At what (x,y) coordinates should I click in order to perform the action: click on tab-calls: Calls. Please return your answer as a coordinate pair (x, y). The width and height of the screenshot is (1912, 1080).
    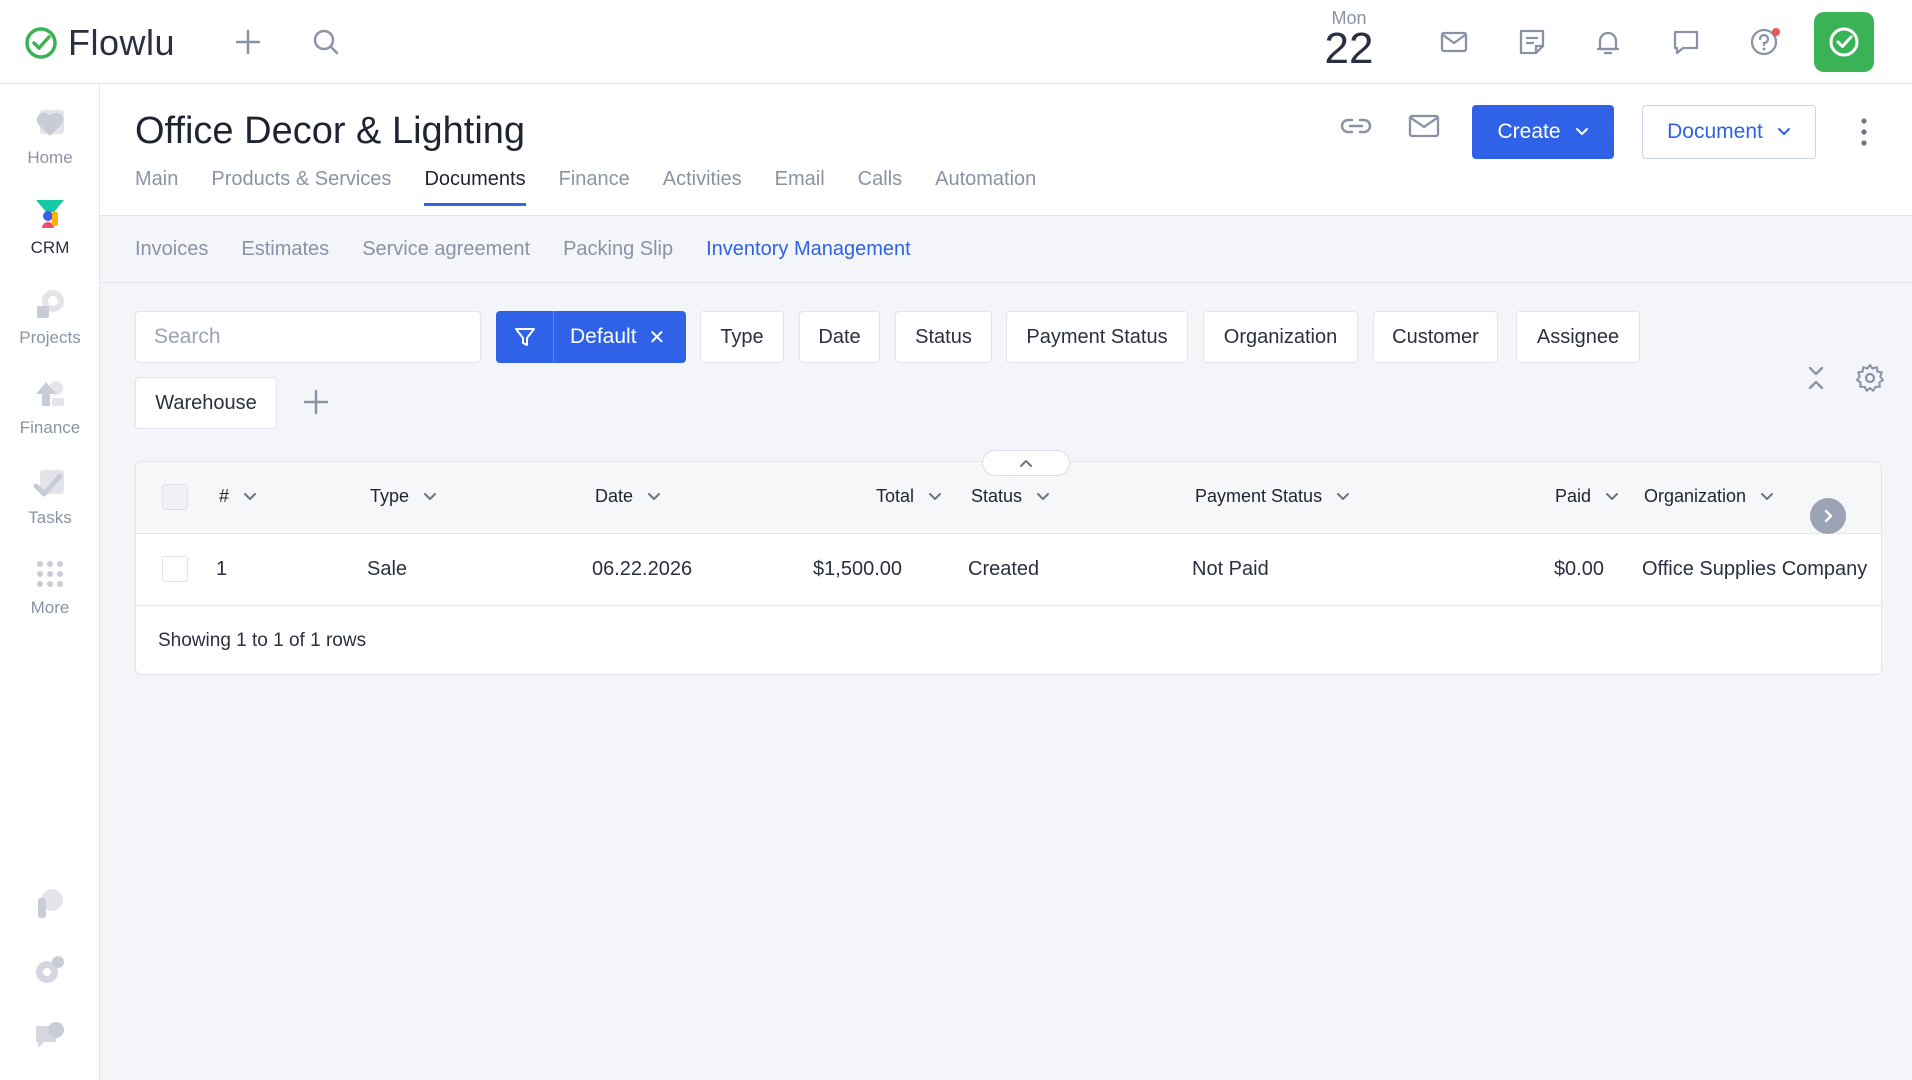
    Looking at the image, I should click on (880, 187).